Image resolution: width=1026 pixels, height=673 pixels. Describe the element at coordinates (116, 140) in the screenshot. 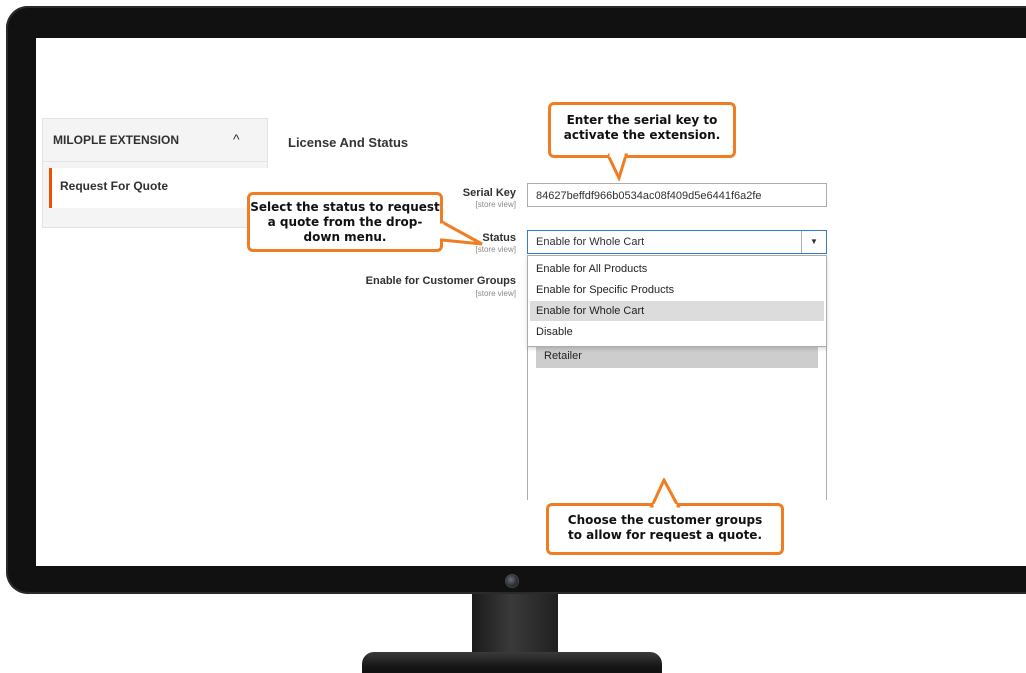

I see `sidebar-section-title: MILOPLE EXTENSION` at that location.